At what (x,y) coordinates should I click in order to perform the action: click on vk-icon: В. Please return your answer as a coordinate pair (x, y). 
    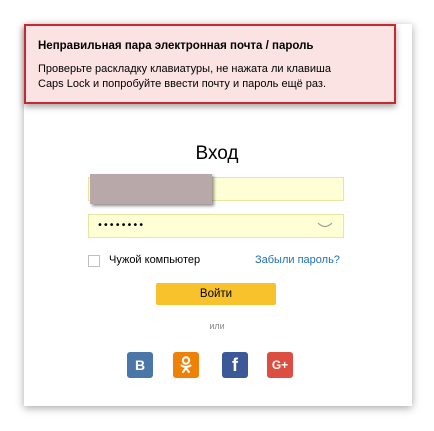
    Looking at the image, I should click on (140, 365).